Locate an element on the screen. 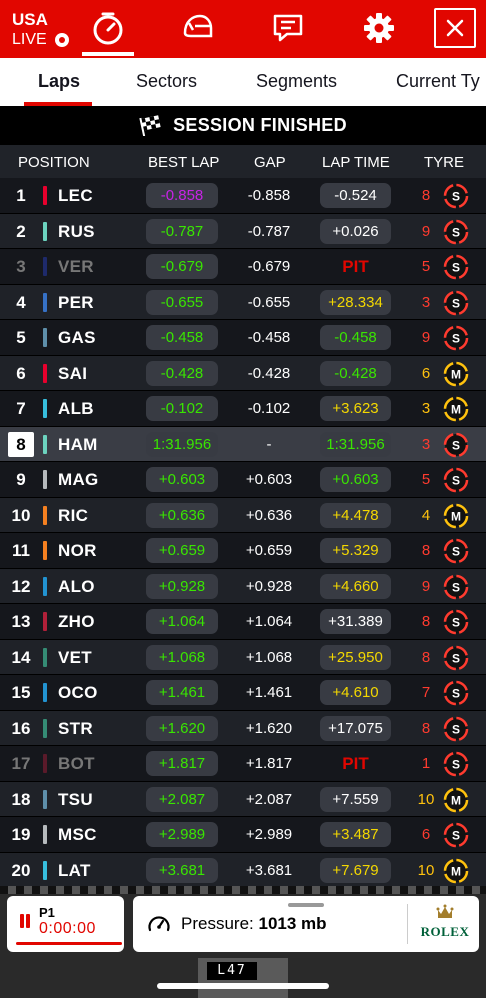  track-stripe is located at coordinates (243, 890).